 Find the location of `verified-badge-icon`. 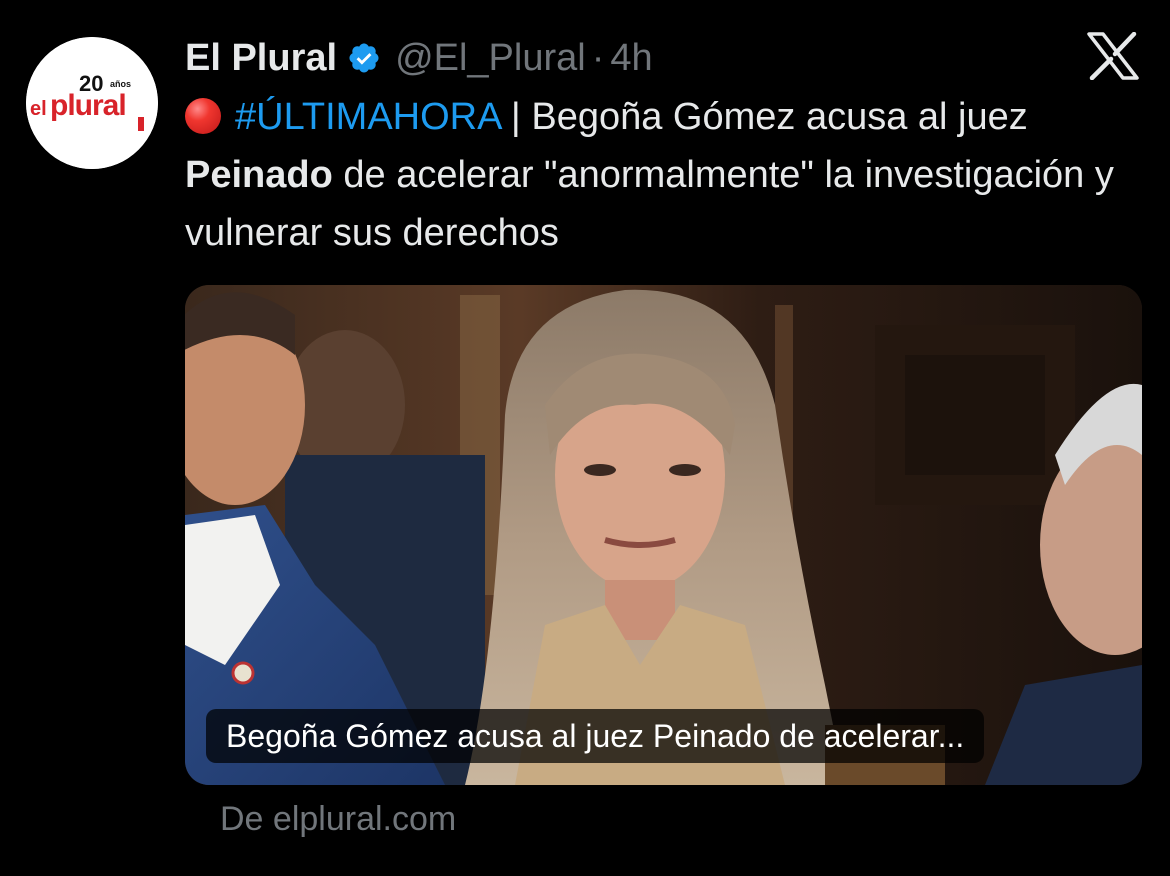

verified-badge-icon is located at coordinates (364, 58).